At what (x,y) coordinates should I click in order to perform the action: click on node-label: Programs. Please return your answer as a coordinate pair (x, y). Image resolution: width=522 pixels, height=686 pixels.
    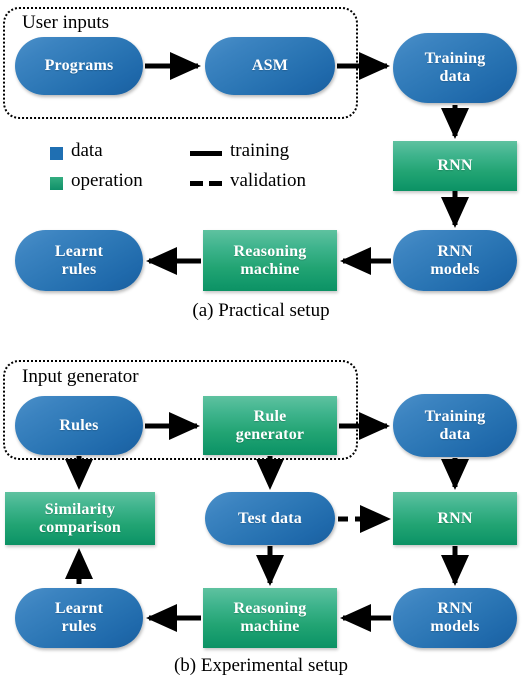
    Looking at the image, I should click on (79, 66).